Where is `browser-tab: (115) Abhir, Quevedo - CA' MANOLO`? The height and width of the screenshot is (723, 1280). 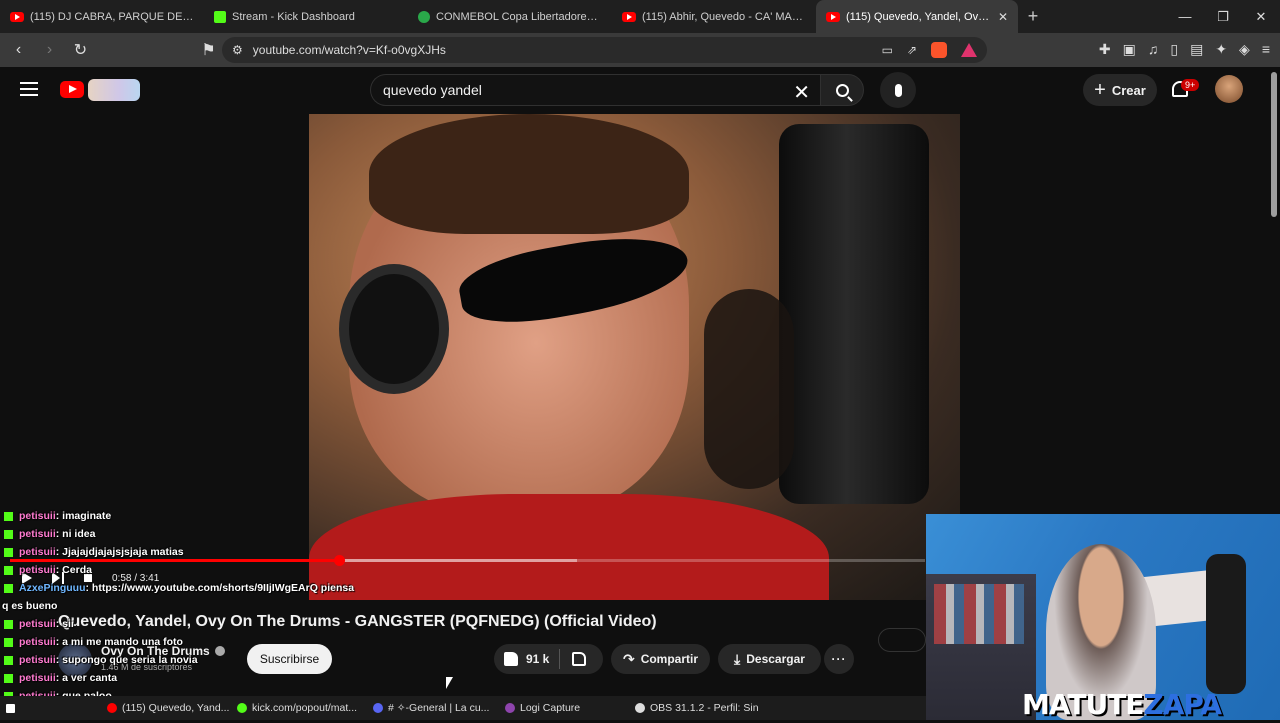 browser-tab: (115) Abhir, Quevedo - CA' MANOLO is located at coordinates (714, 16).